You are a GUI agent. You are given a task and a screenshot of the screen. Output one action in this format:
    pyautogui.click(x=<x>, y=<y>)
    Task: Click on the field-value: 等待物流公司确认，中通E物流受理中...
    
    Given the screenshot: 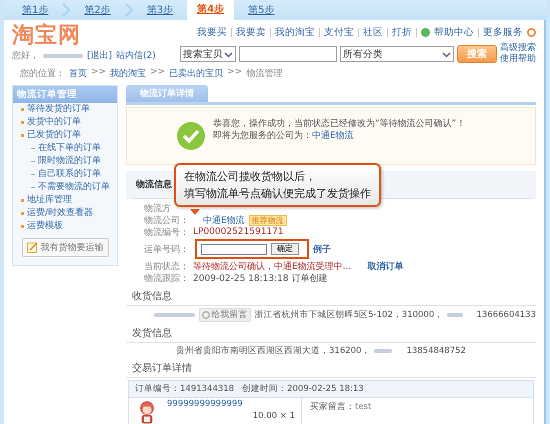 What is the action you would take?
    pyautogui.click(x=272, y=266)
    